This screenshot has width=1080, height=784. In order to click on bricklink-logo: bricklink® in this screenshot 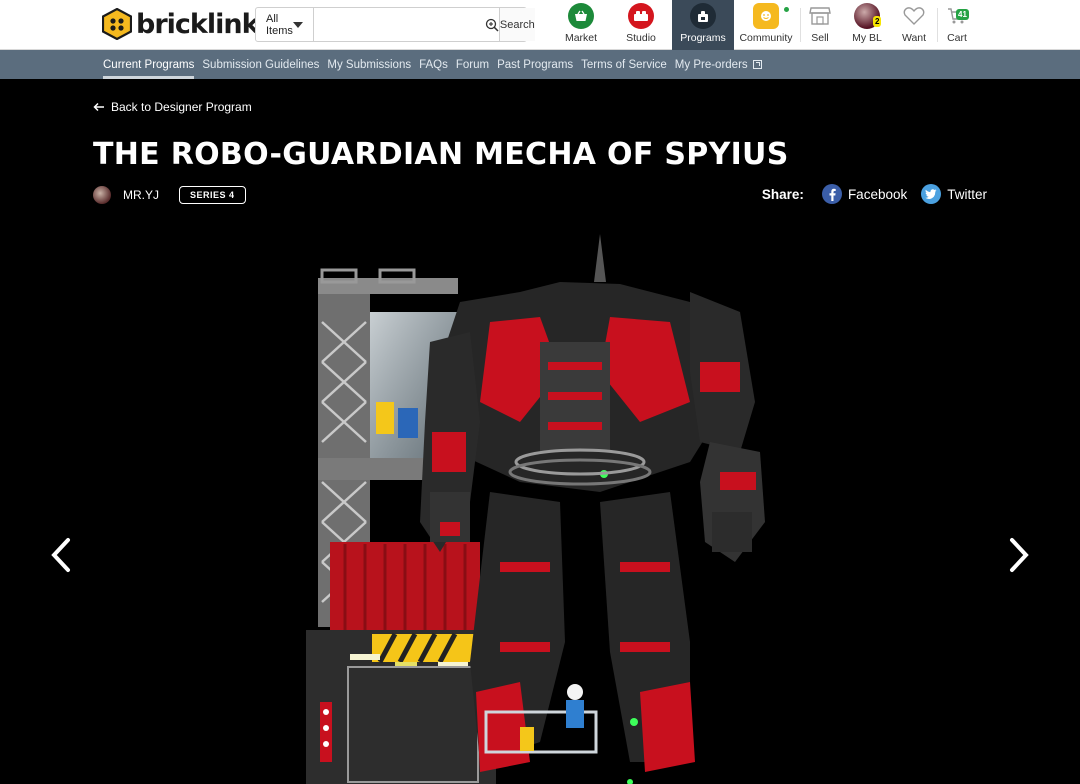, I will do `click(184, 24)`.